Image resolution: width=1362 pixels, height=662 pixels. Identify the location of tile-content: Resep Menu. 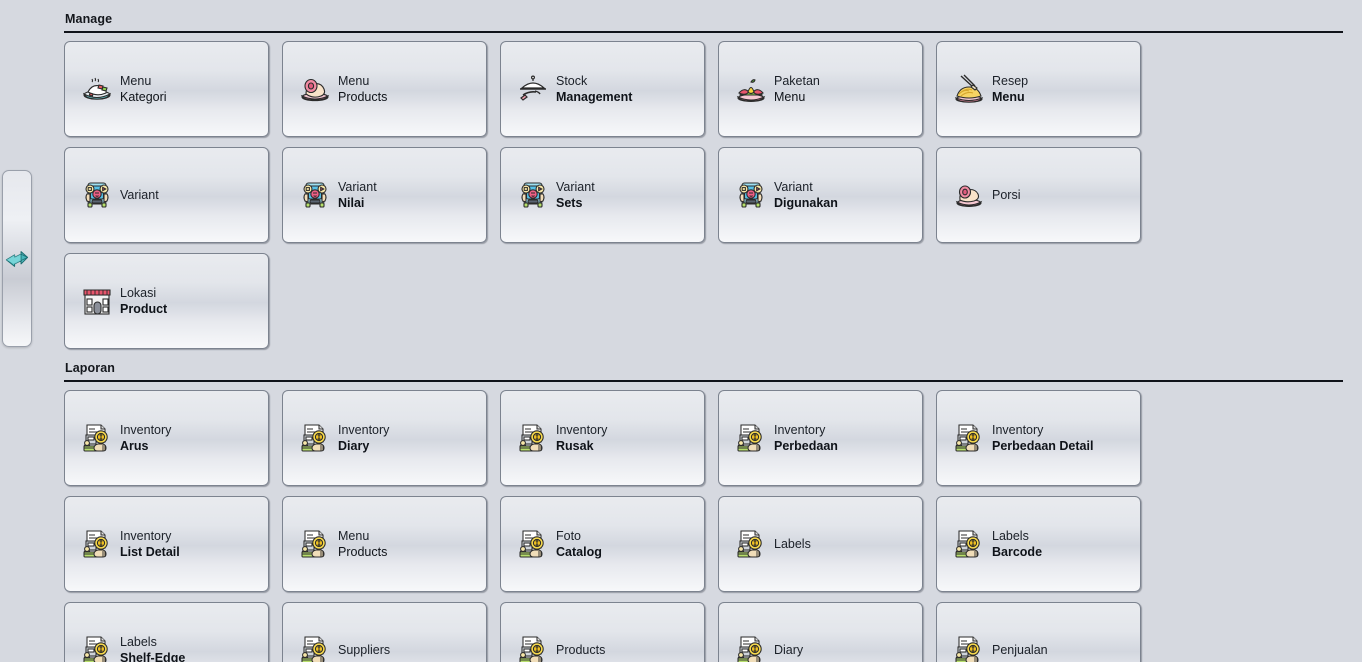
(990, 89).